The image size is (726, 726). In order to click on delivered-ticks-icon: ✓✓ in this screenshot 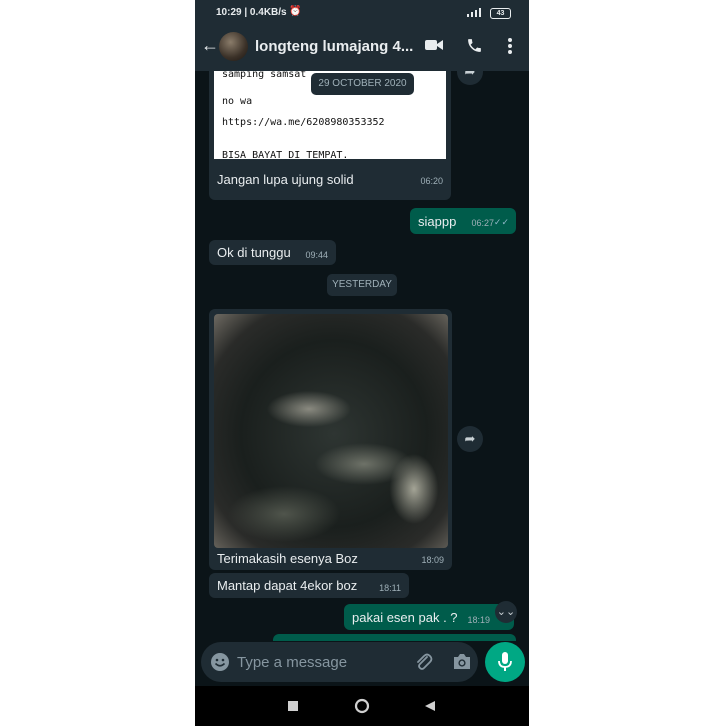, I will do `click(501, 222)`.